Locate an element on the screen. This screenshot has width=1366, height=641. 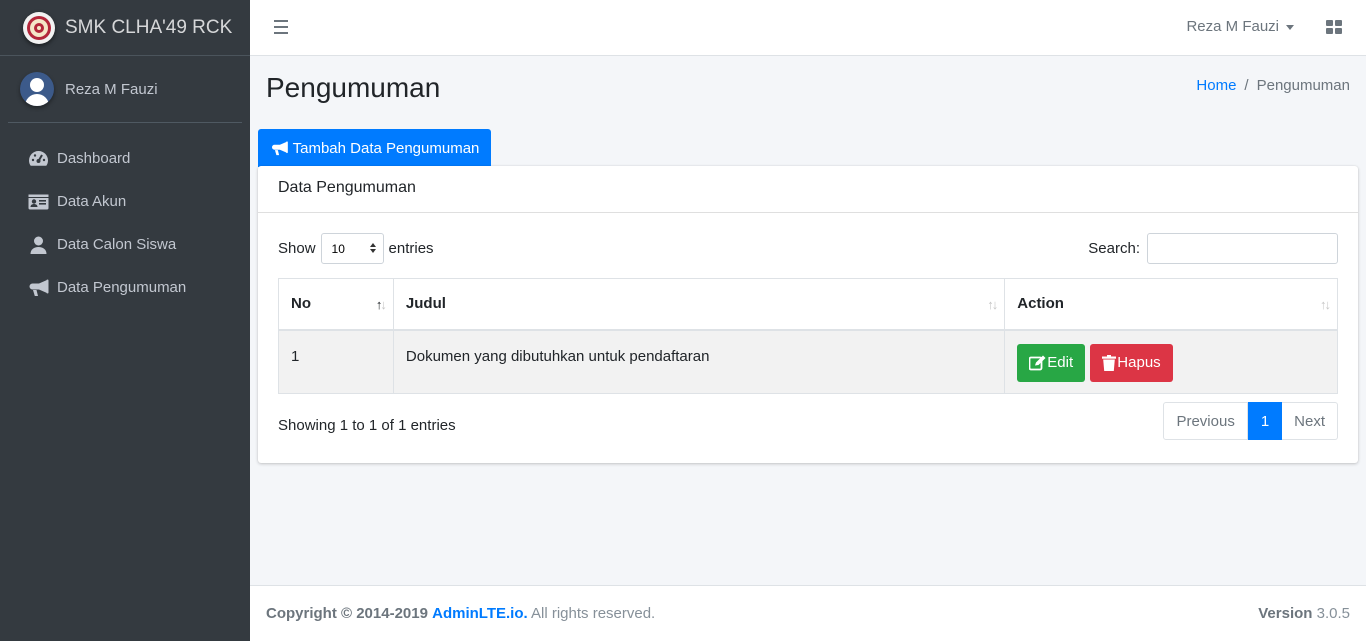
menu-toggle-icon is located at coordinates (281, 27).